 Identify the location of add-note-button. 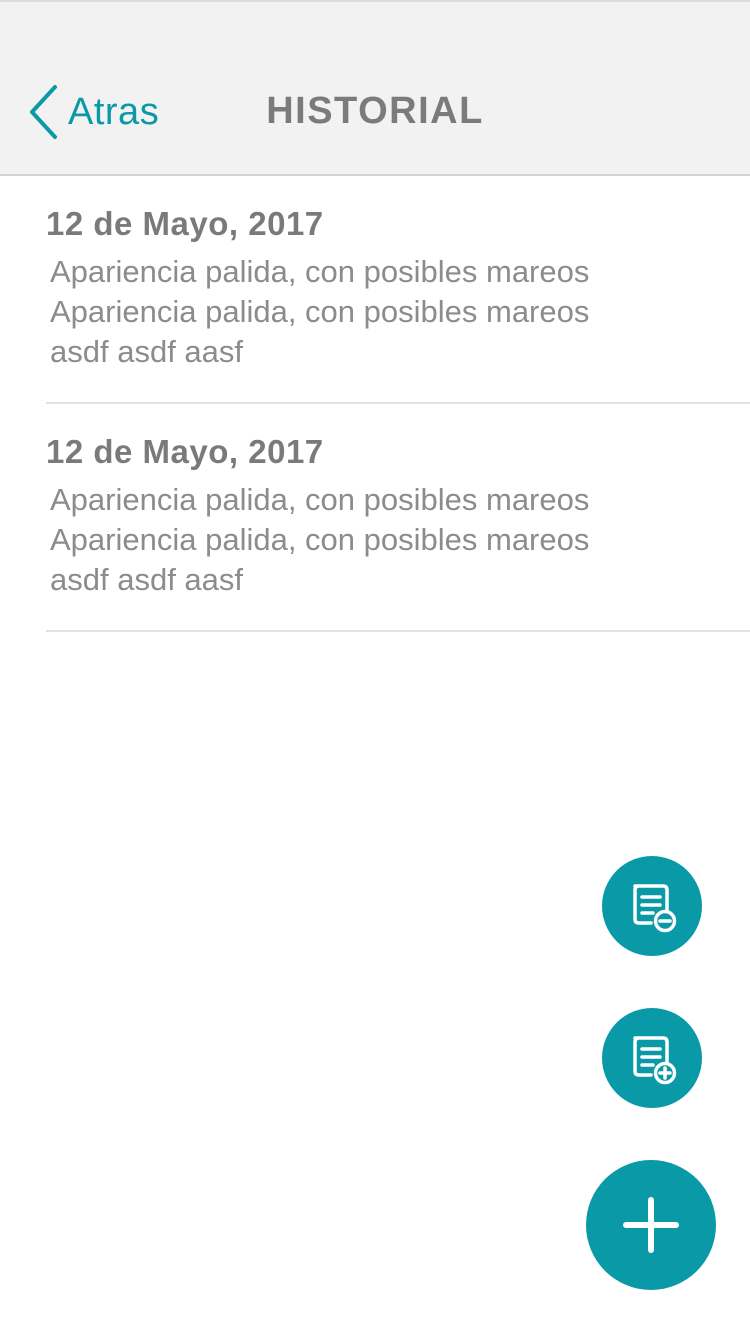
(652, 1058).